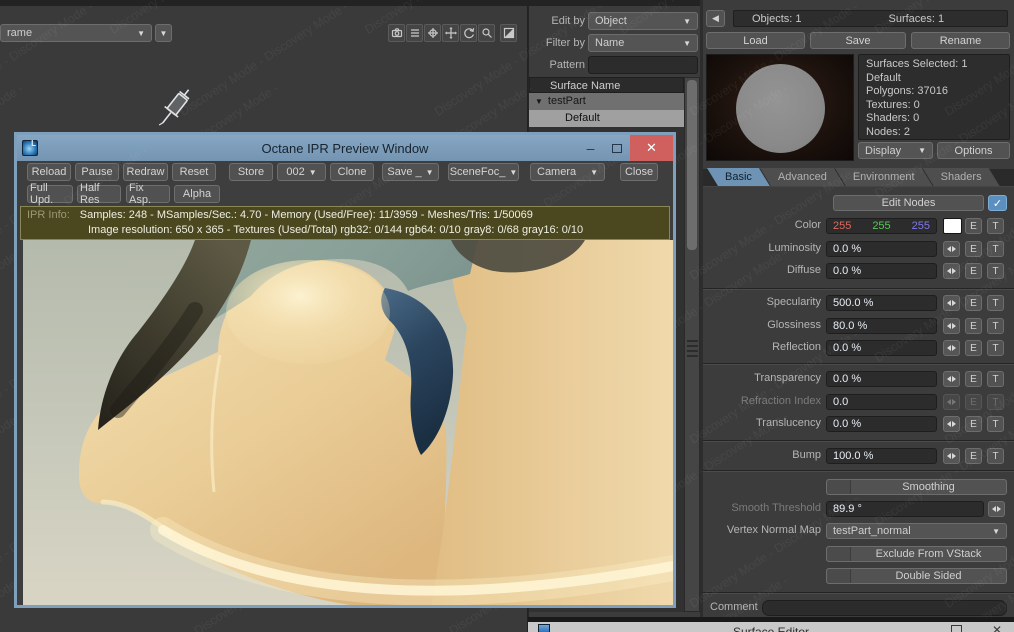 This screenshot has width=1014, height=632. What do you see at coordinates (951, 424) in the screenshot?
I see `translucency-minislider` at bounding box center [951, 424].